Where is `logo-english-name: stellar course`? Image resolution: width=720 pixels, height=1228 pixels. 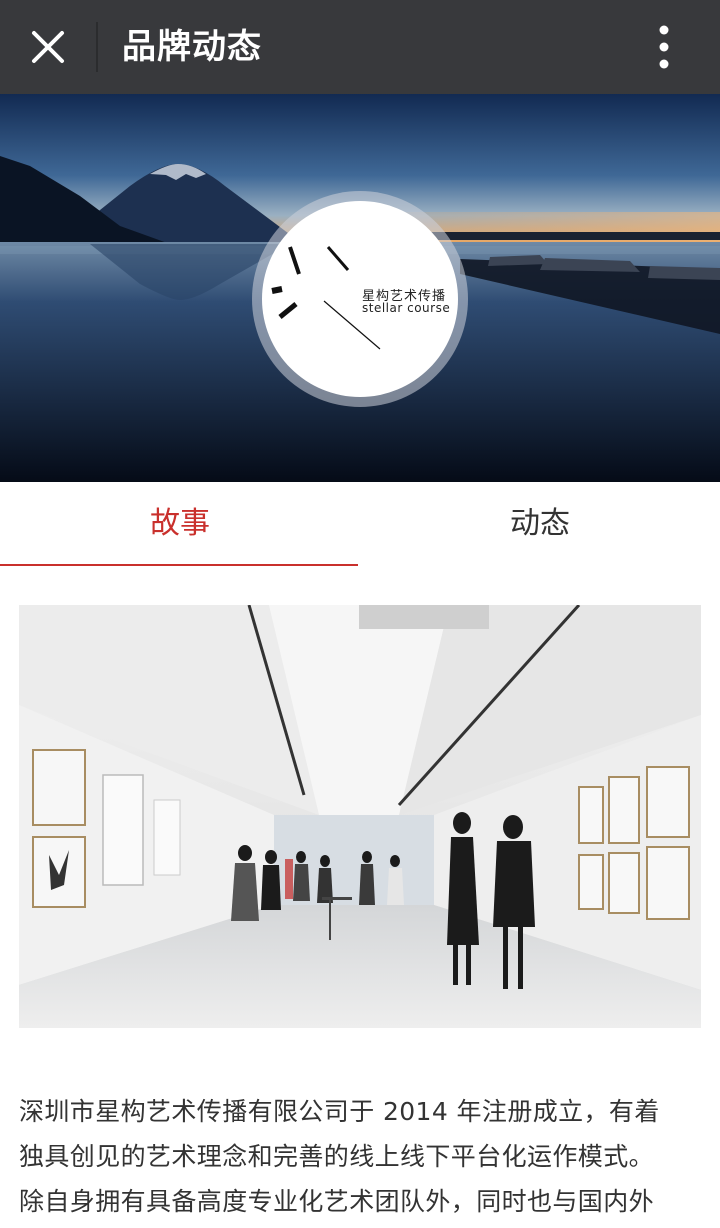 logo-english-name: stellar course is located at coordinates (406, 308).